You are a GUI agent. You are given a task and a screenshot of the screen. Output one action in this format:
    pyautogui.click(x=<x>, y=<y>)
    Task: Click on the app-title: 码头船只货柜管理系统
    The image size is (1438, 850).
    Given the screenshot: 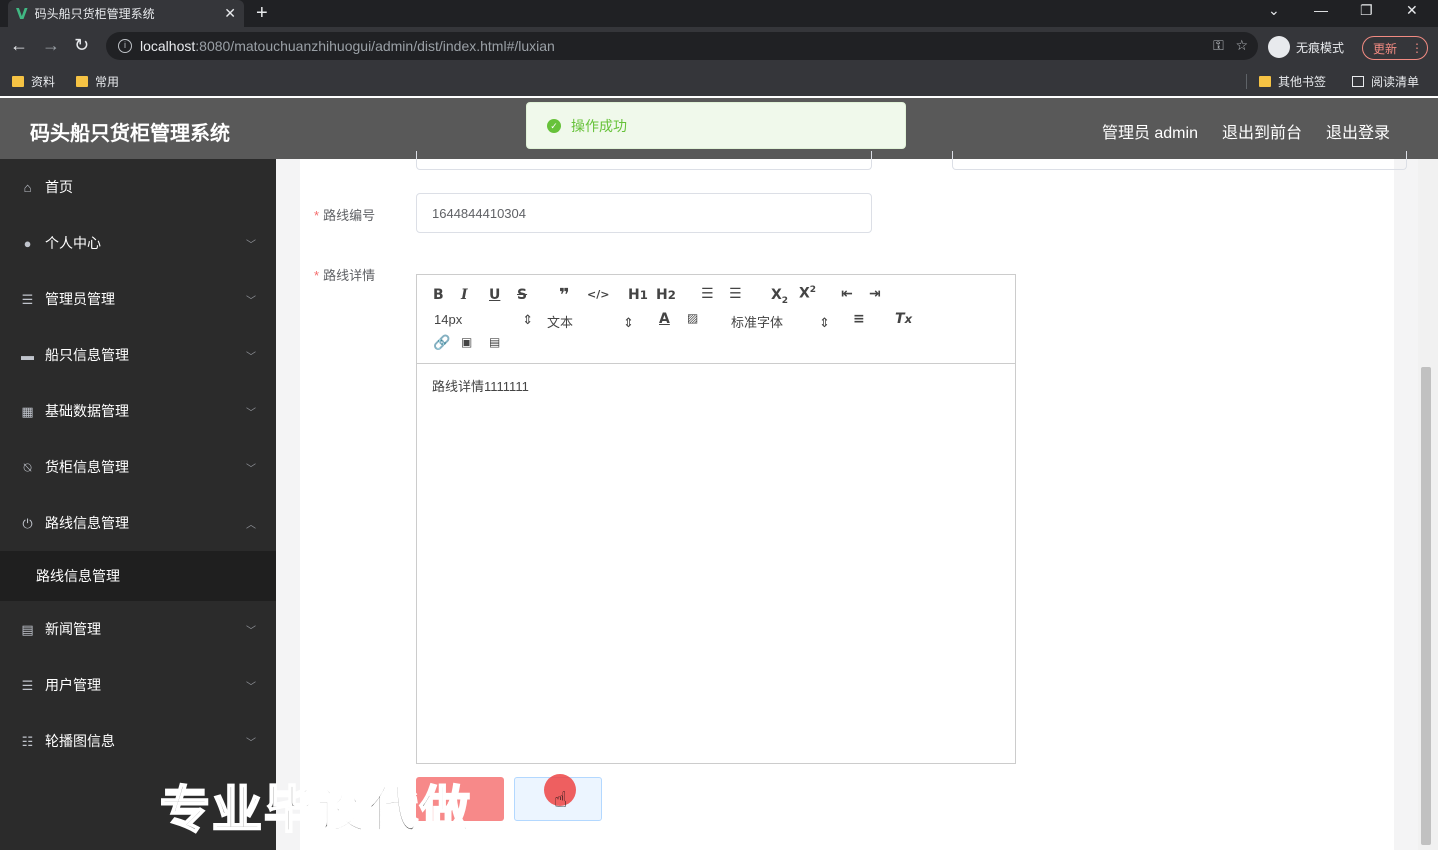 What is the action you would take?
    pyautogui.click(x=130, y=134)
    